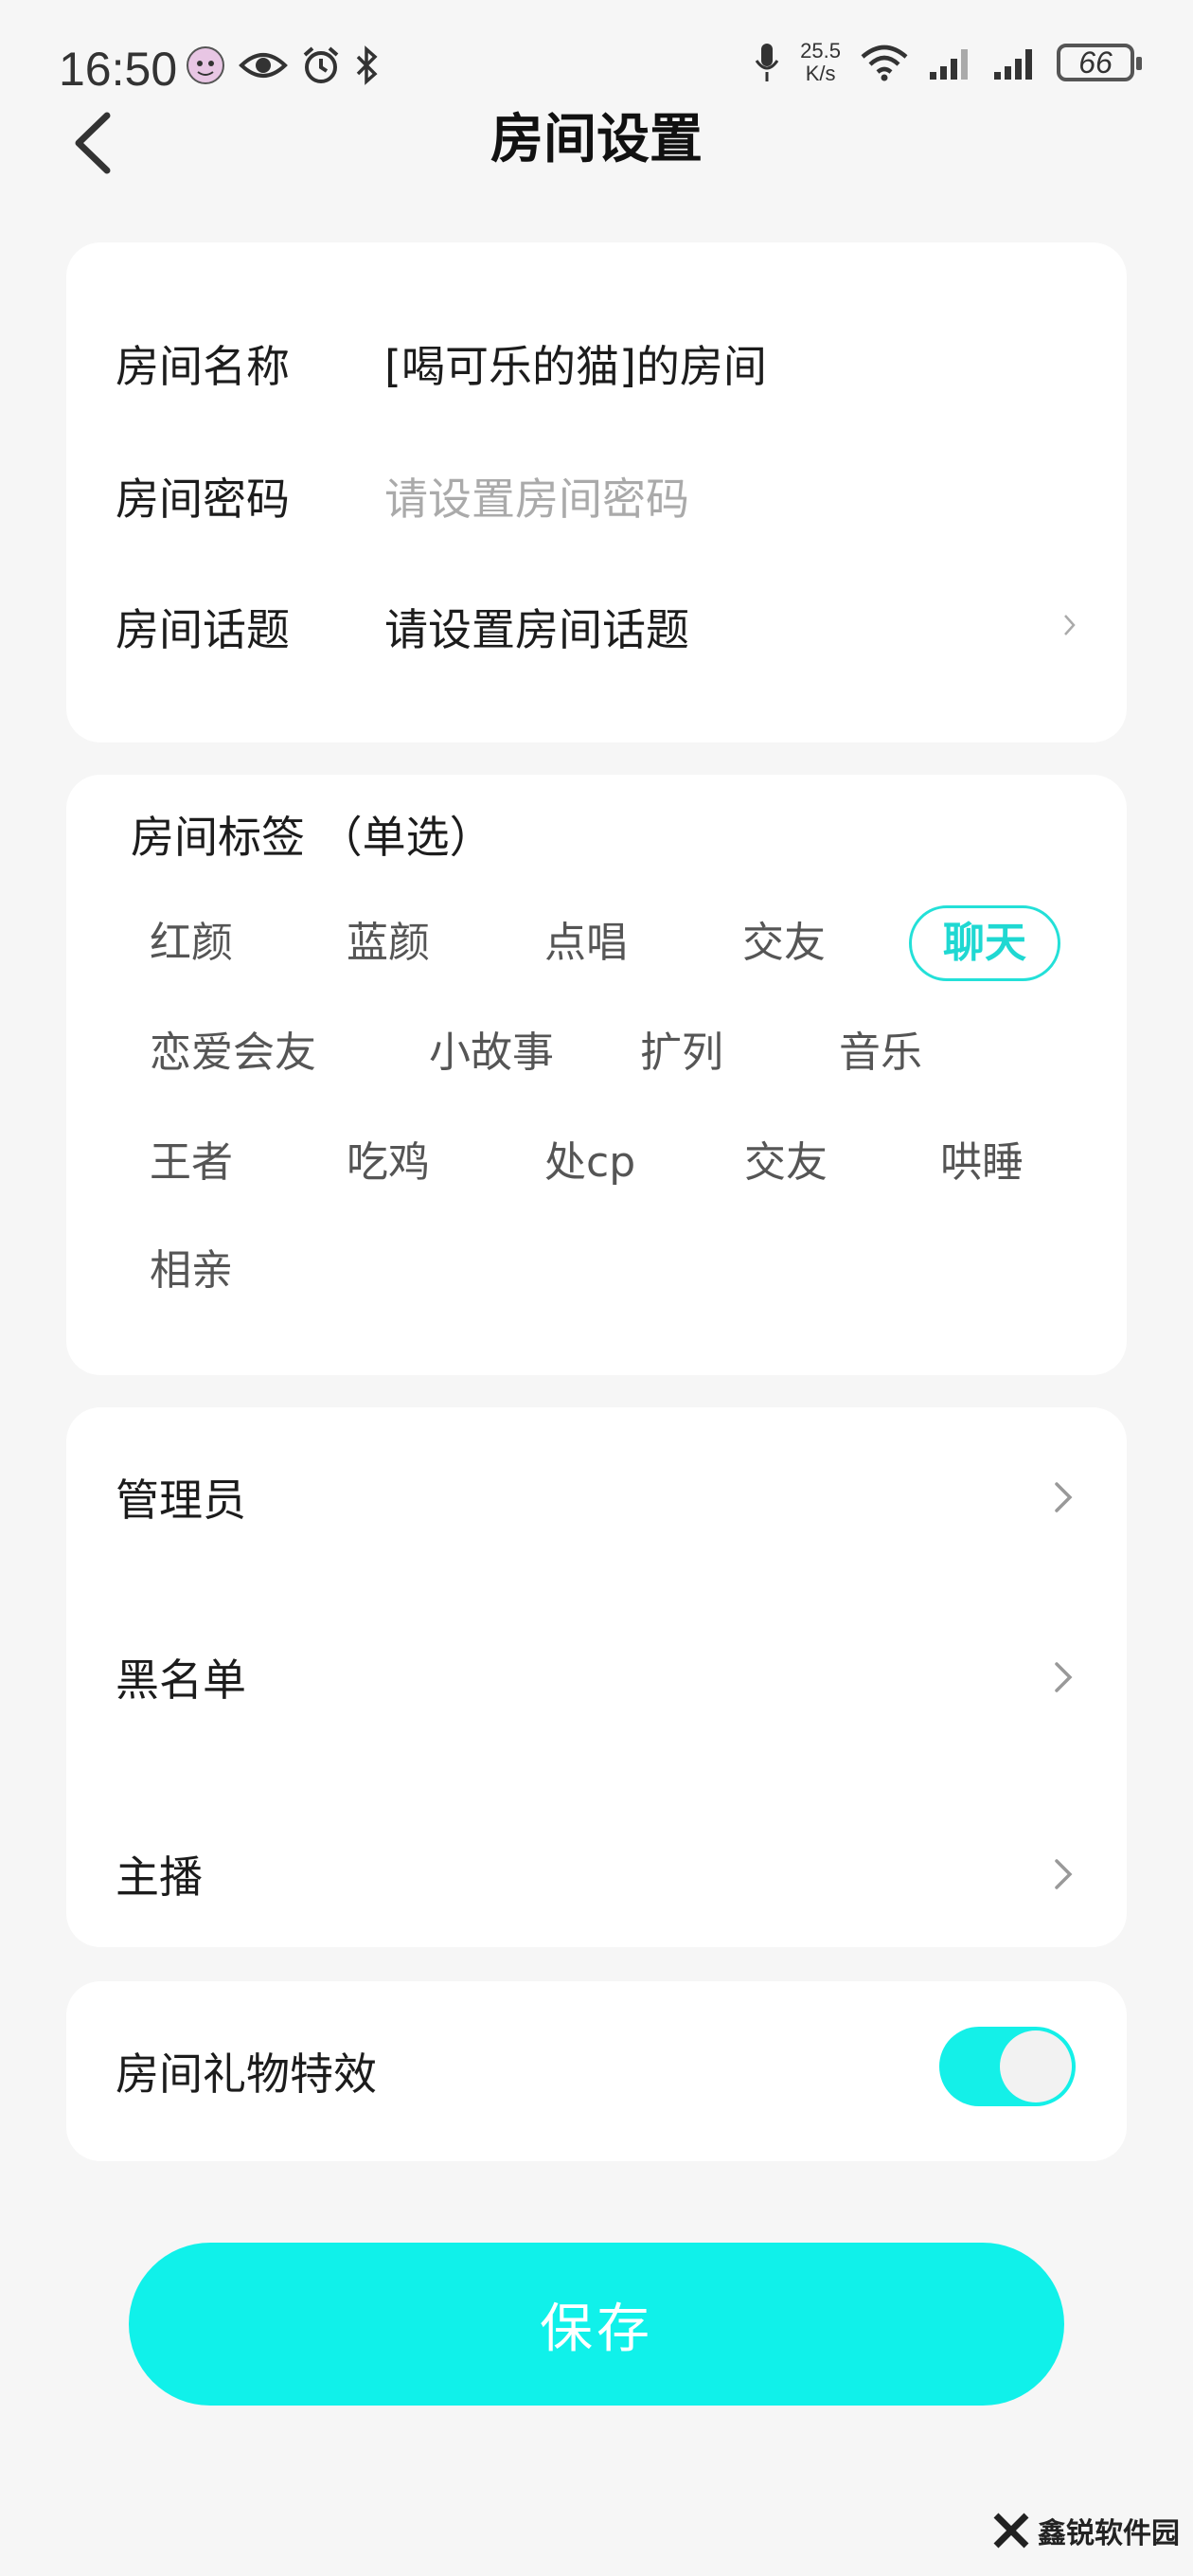  What do you see at coordinates (203, 499) in the screenshot?
I see `room-password-label: 房间密码` at bounding box center [203, 499].